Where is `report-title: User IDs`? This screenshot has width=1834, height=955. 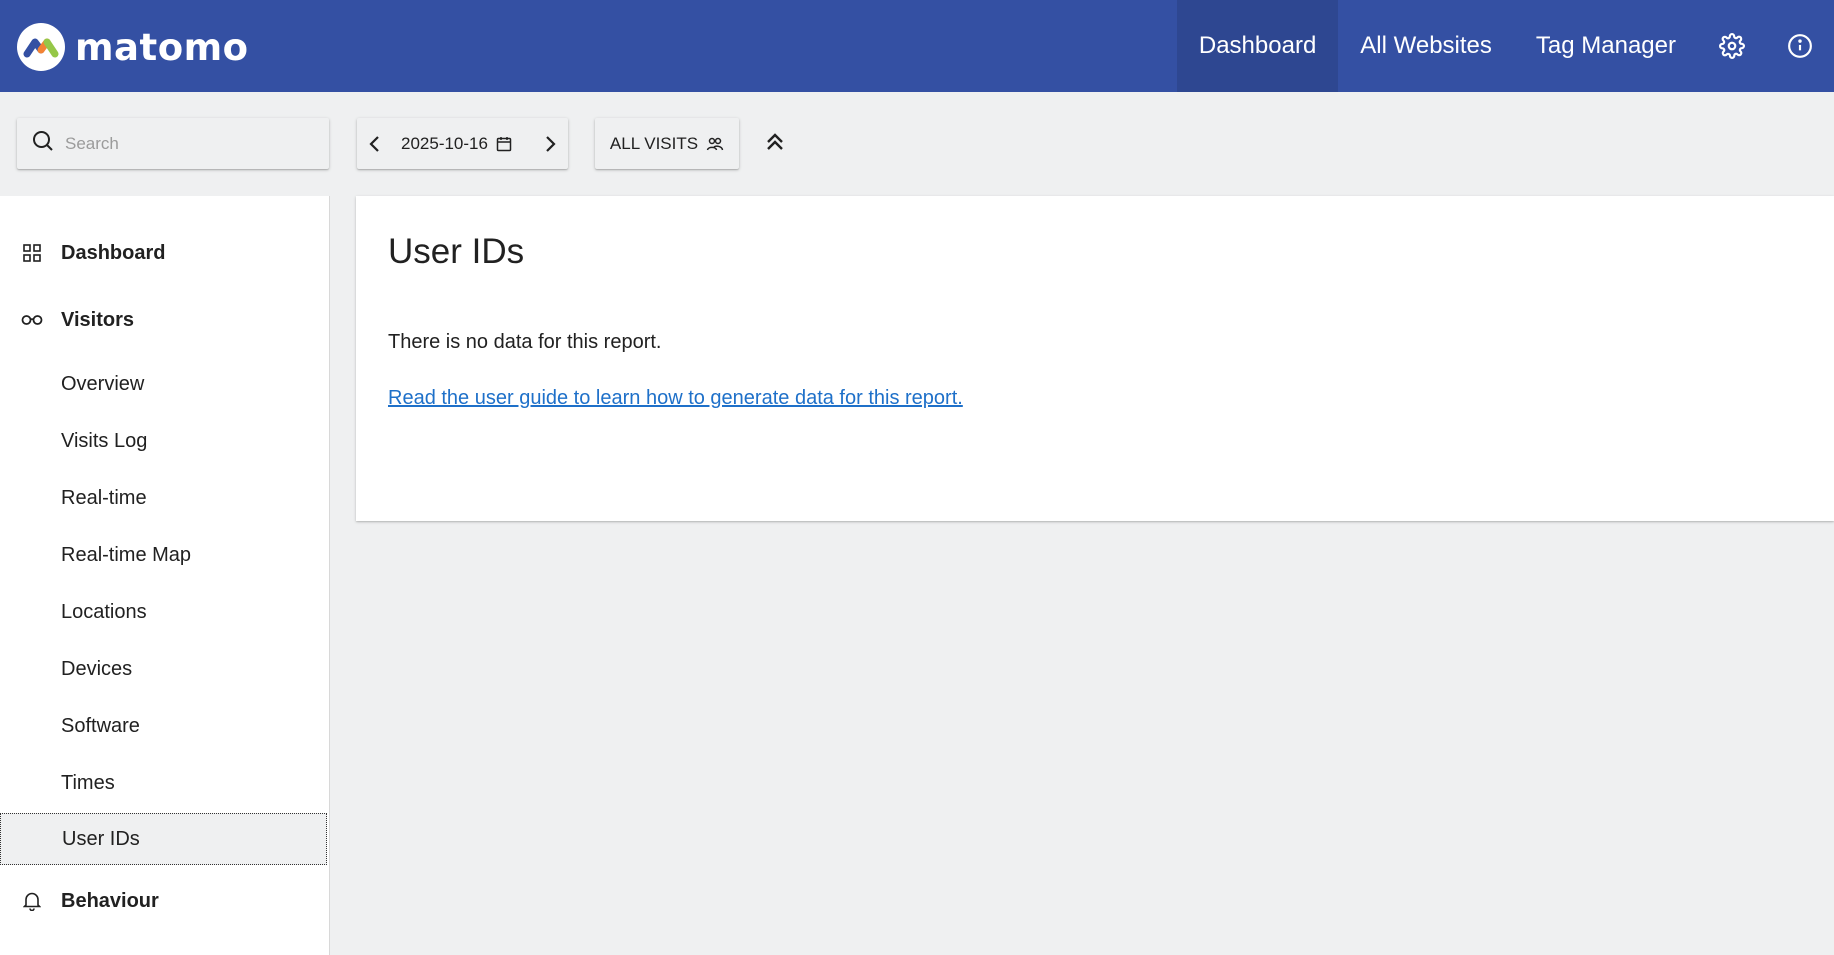
report-title: User IDs is located at coordinates (456, 251).